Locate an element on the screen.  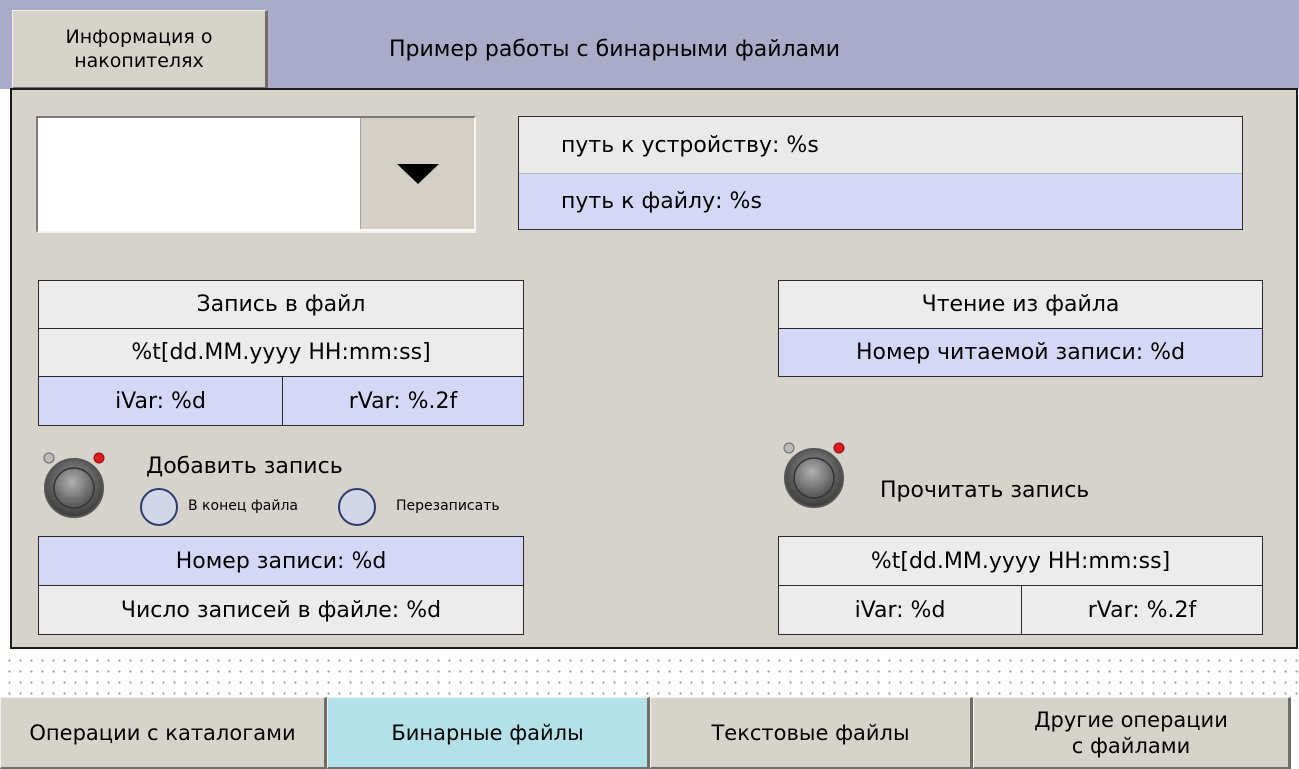
read-record-label: Прочитать запись is located at coordinates (985, 490).